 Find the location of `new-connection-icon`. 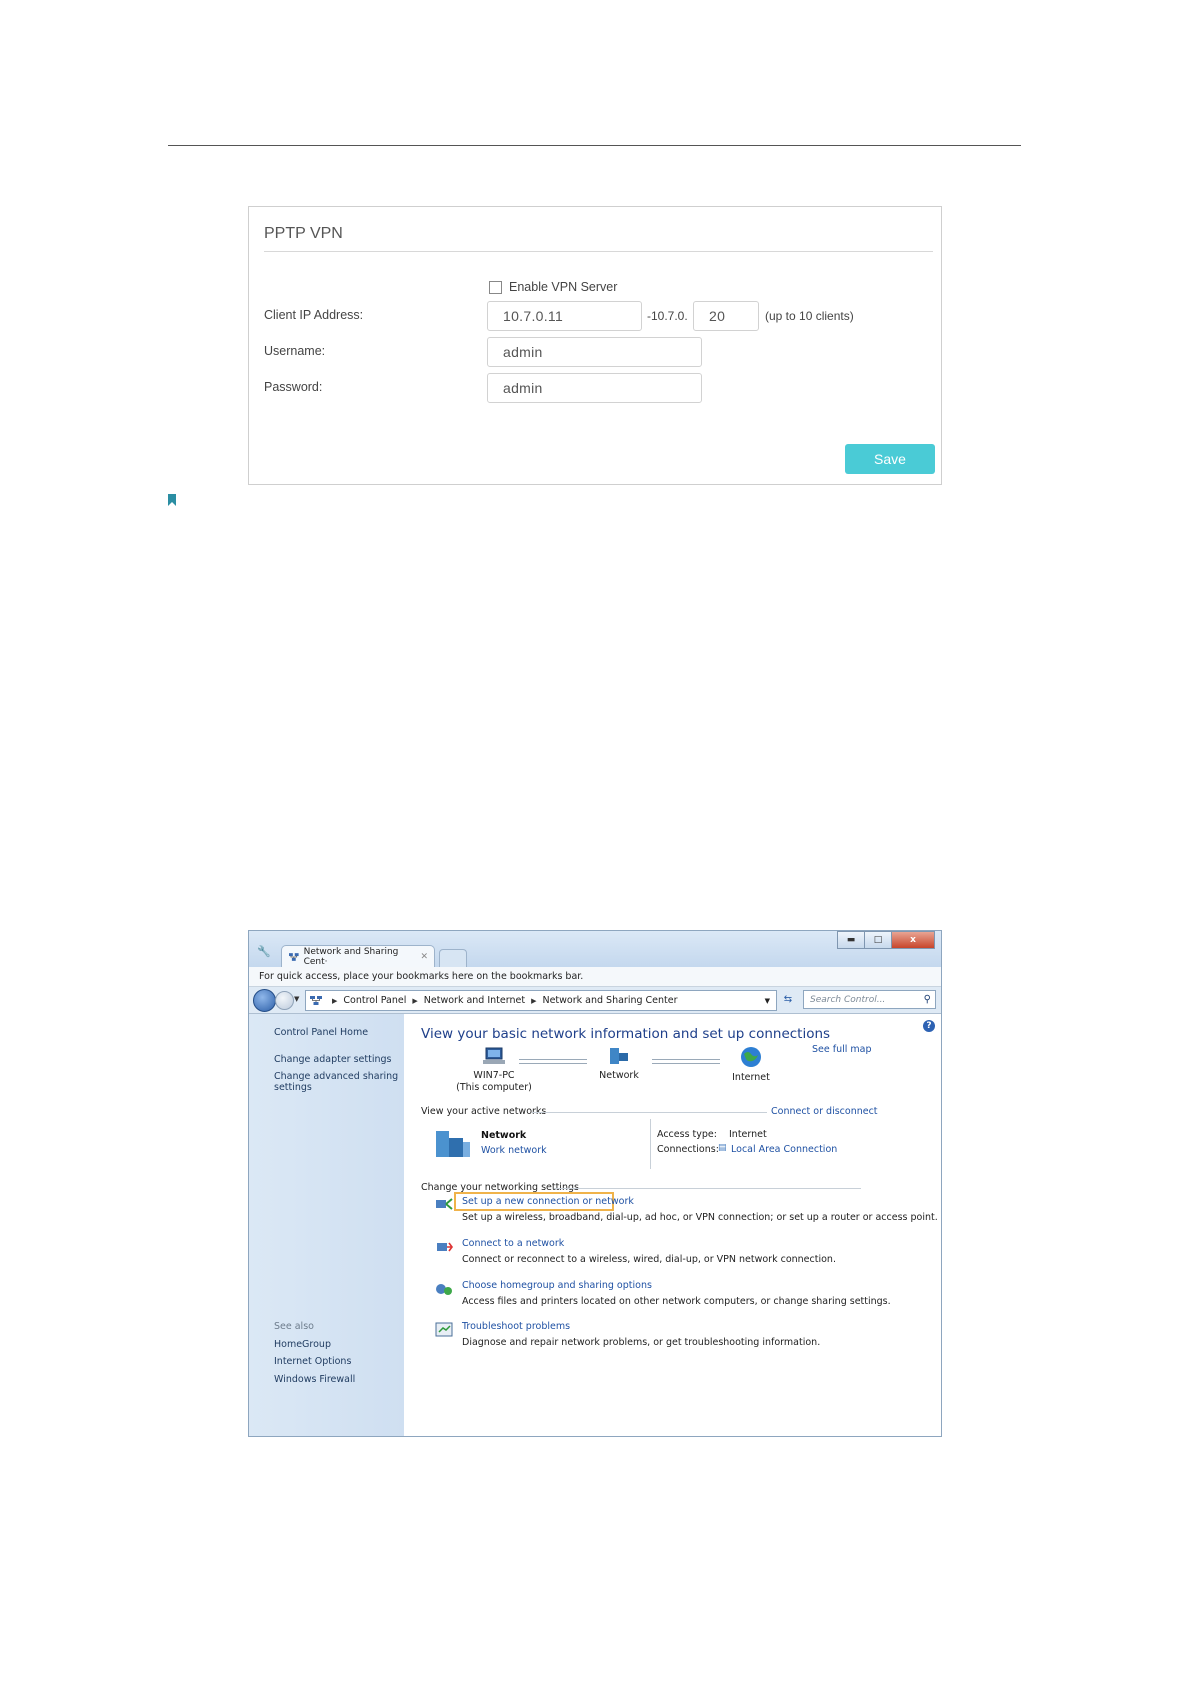

new-connection-icon is located at coordinates (444, 1204).